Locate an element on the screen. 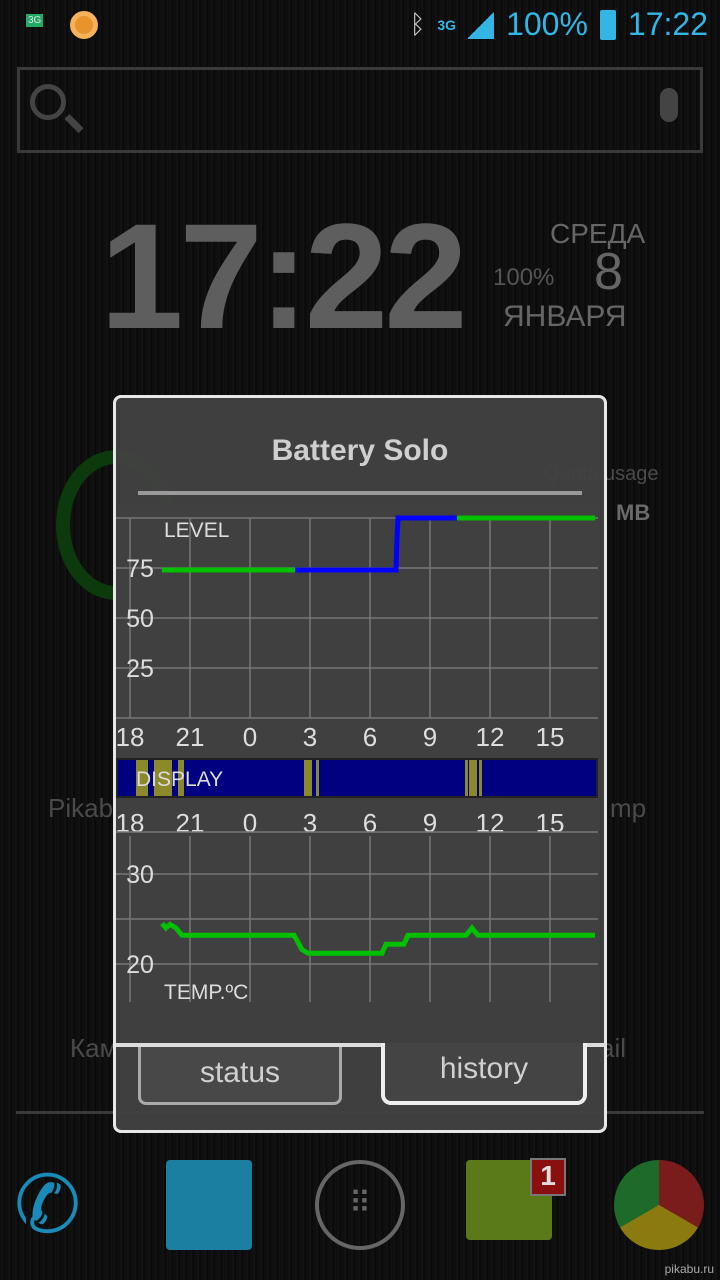 The width and height of the screenshot is (720, 1280). status-bar: 3G ᛒ 3G 100% 17:22 is located at coordinates (360, 26).